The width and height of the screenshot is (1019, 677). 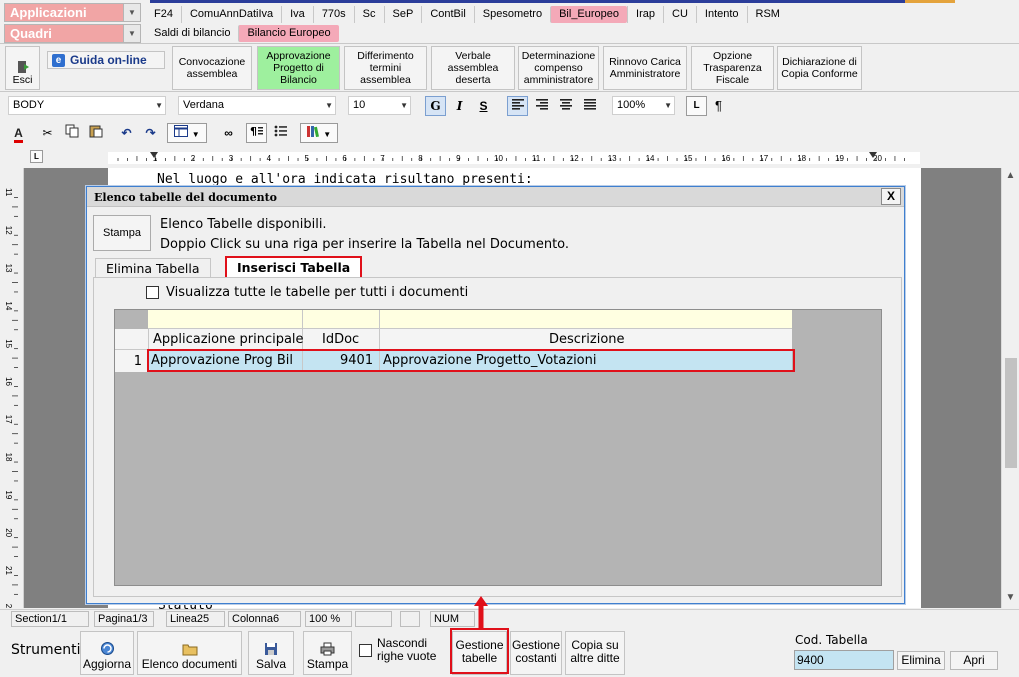 What do you see at coordinates (819, 68) in the screenshot?
I see `dichiarazione-copia-button: Dichiarazione di Copia Conforme` at bounding box center [819, 68].